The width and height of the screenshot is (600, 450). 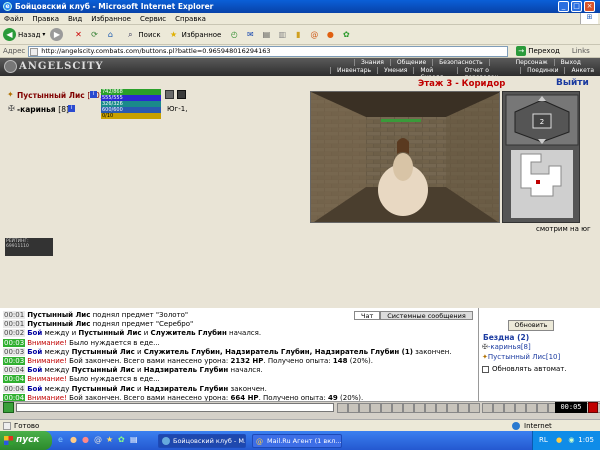 I want to click on color-icon, so click(x=408, y=408).